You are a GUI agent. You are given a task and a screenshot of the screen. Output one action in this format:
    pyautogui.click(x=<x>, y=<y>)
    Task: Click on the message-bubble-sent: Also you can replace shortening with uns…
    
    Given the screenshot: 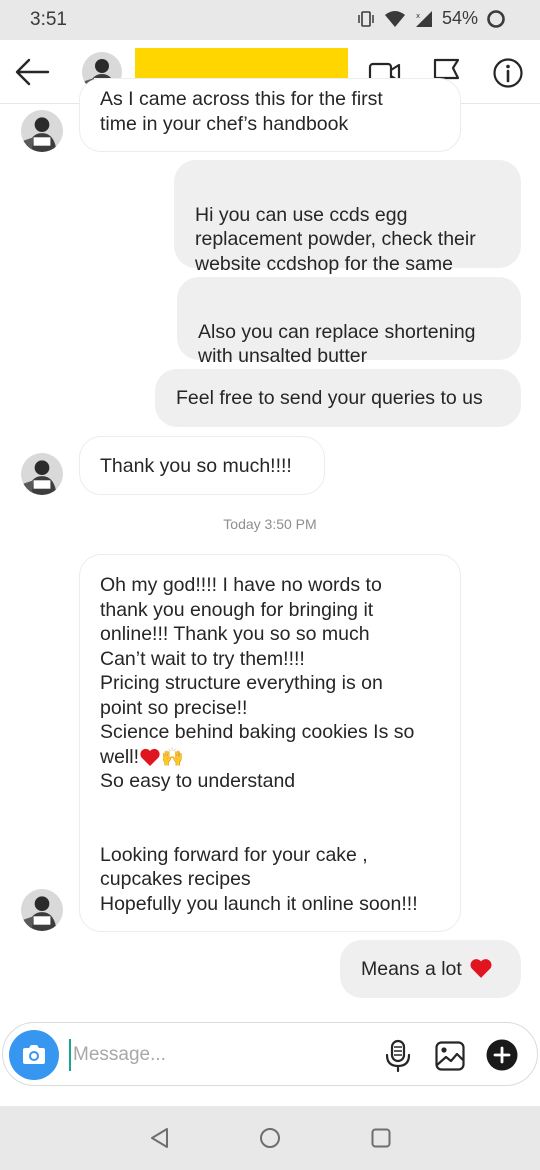 What is the action you would take?
    pyautogui.click(x=349, y=322)
    